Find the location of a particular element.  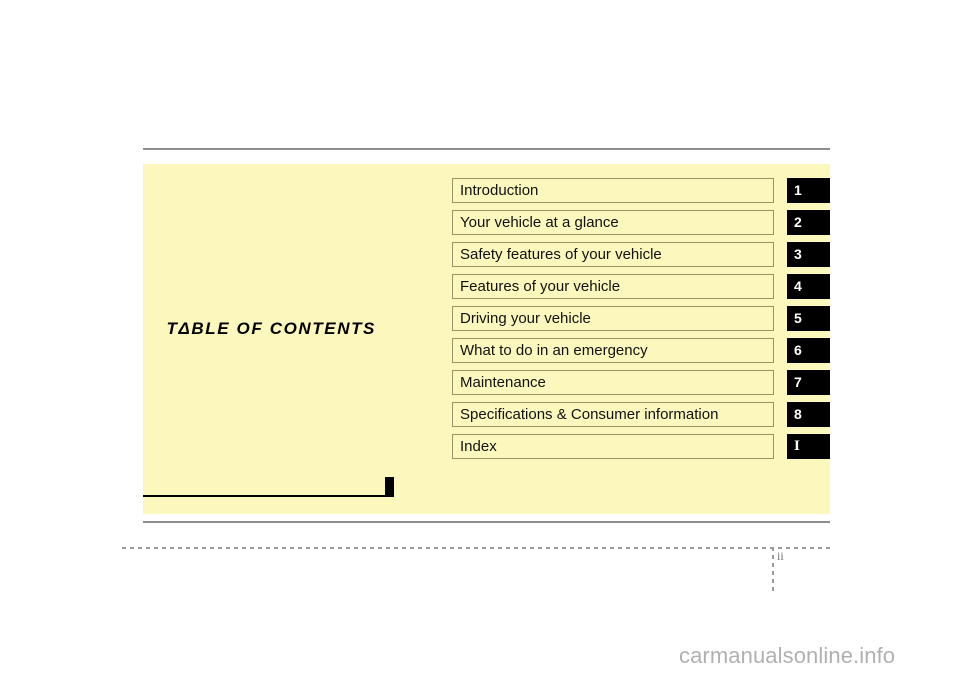

toc-entry-badge: 7 is located at coordinates (808, 382).